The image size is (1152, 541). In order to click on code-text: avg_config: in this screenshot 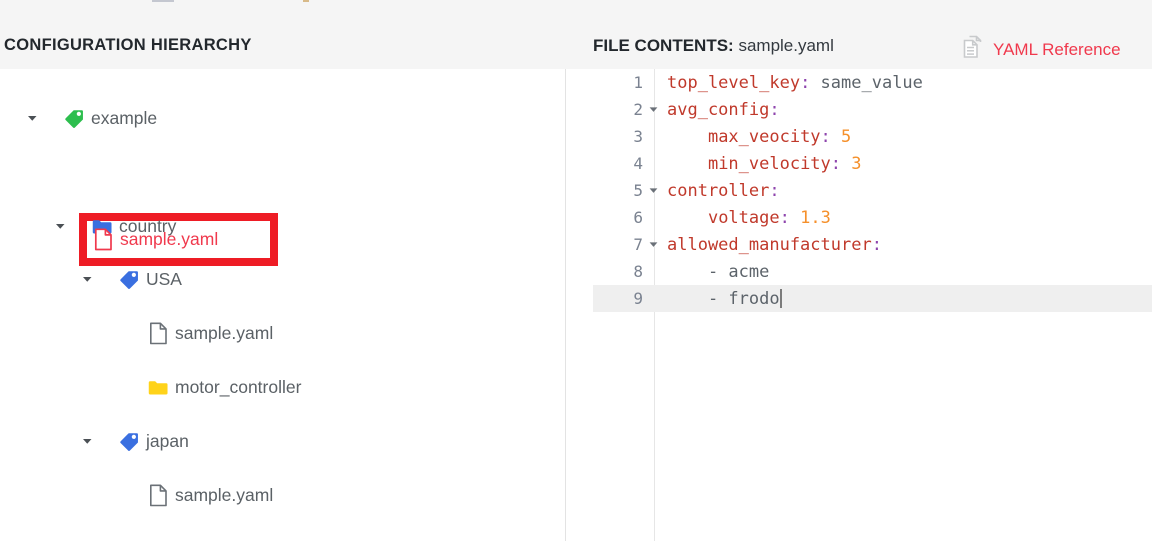, I will do `click(720, 110)`.